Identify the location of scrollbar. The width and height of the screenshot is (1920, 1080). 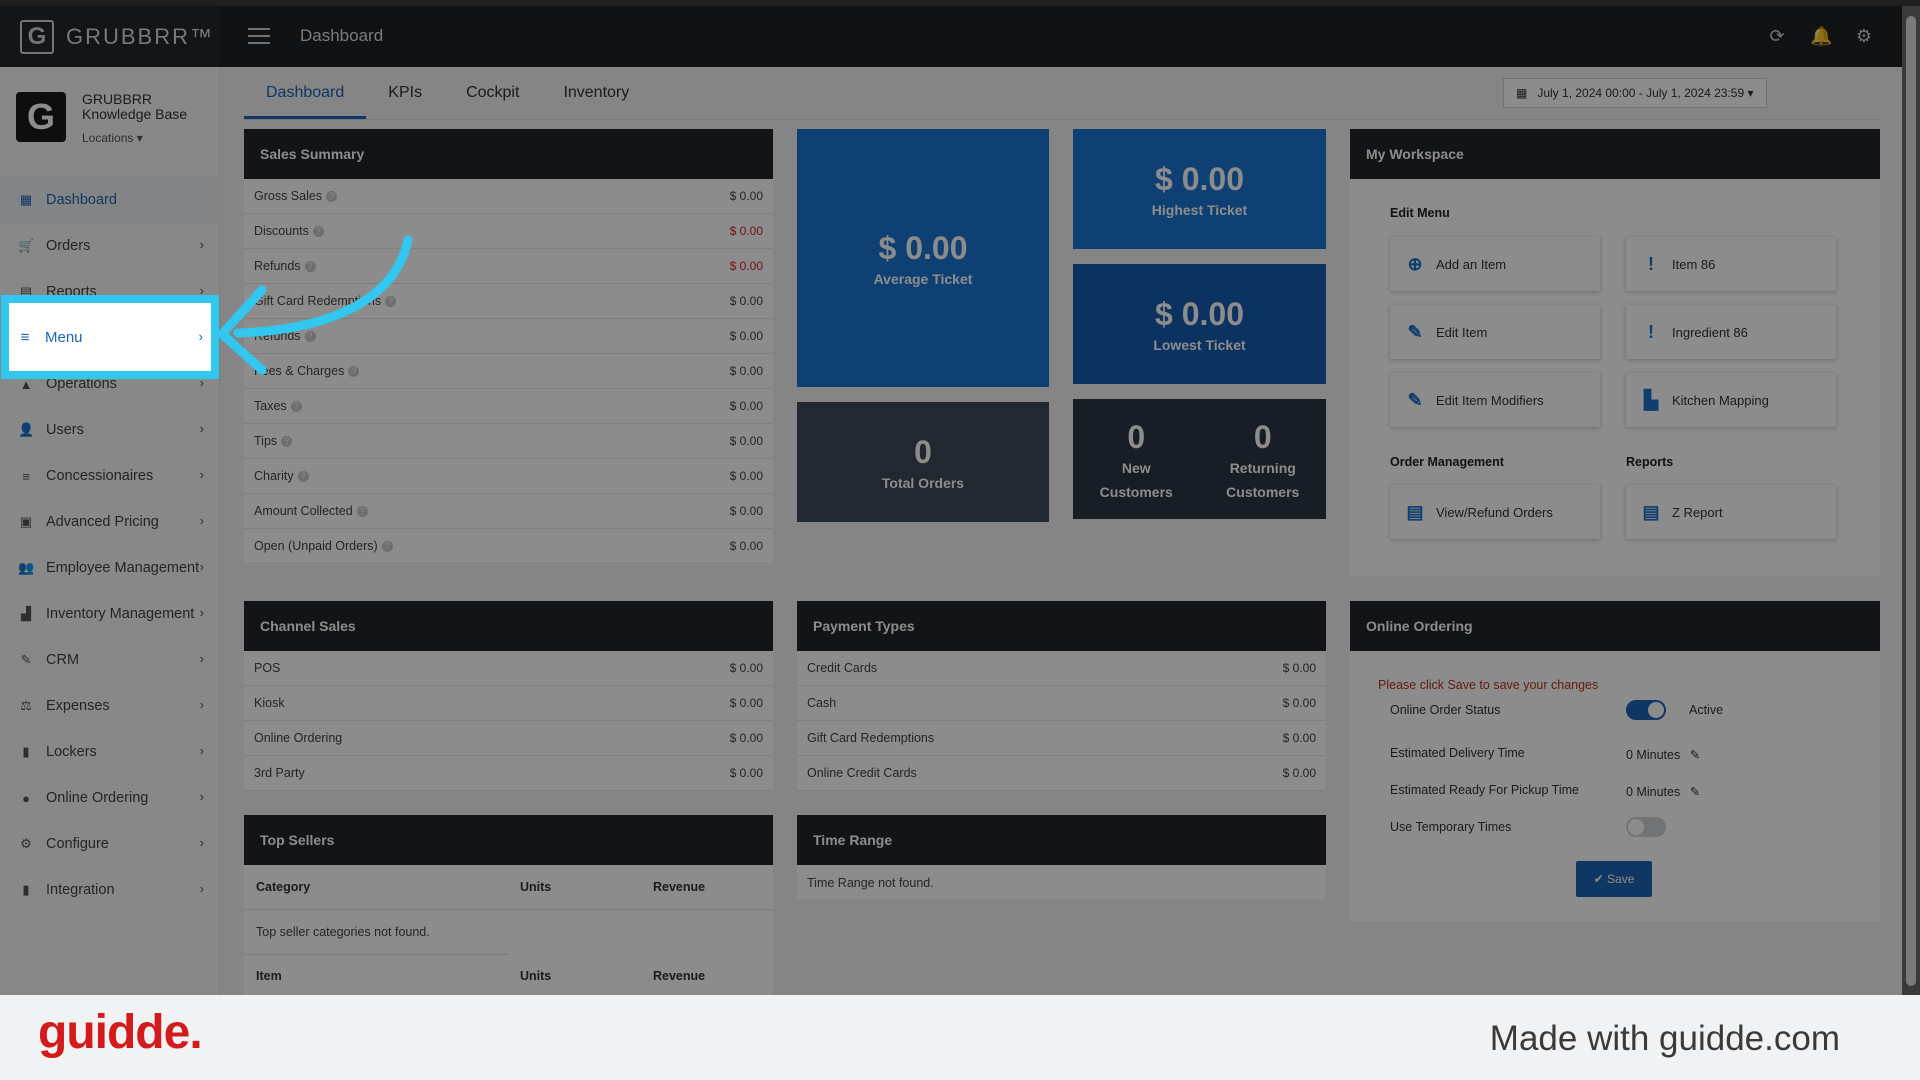
(1911, 500).